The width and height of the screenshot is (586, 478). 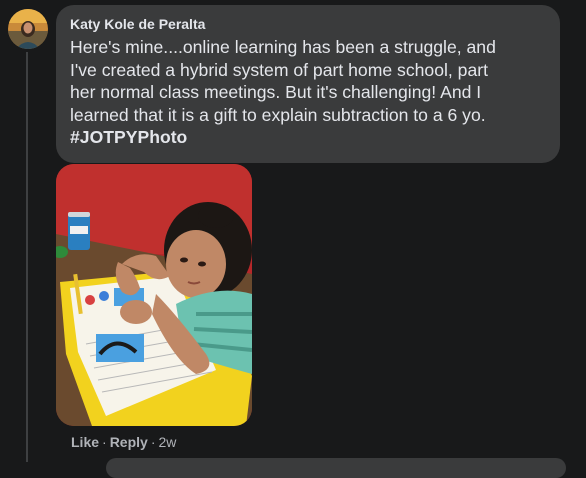 I want to click on comment-timestamp: 2w, so click(x=167, y=442).